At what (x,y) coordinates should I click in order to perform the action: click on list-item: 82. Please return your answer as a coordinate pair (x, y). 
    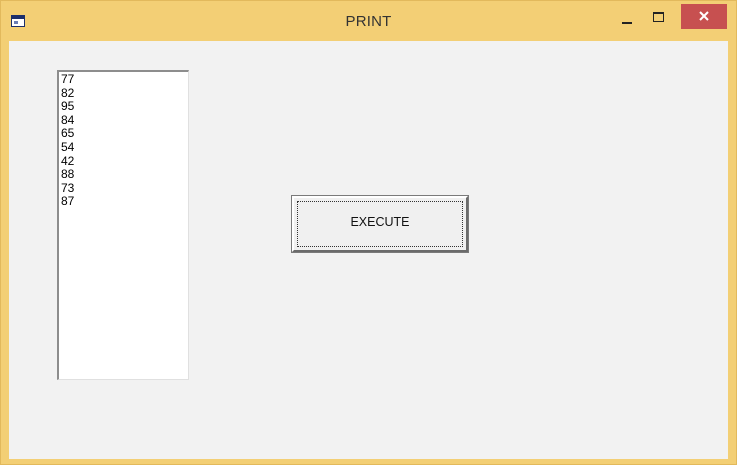
    Looking at the image, I should click on (124, 93).